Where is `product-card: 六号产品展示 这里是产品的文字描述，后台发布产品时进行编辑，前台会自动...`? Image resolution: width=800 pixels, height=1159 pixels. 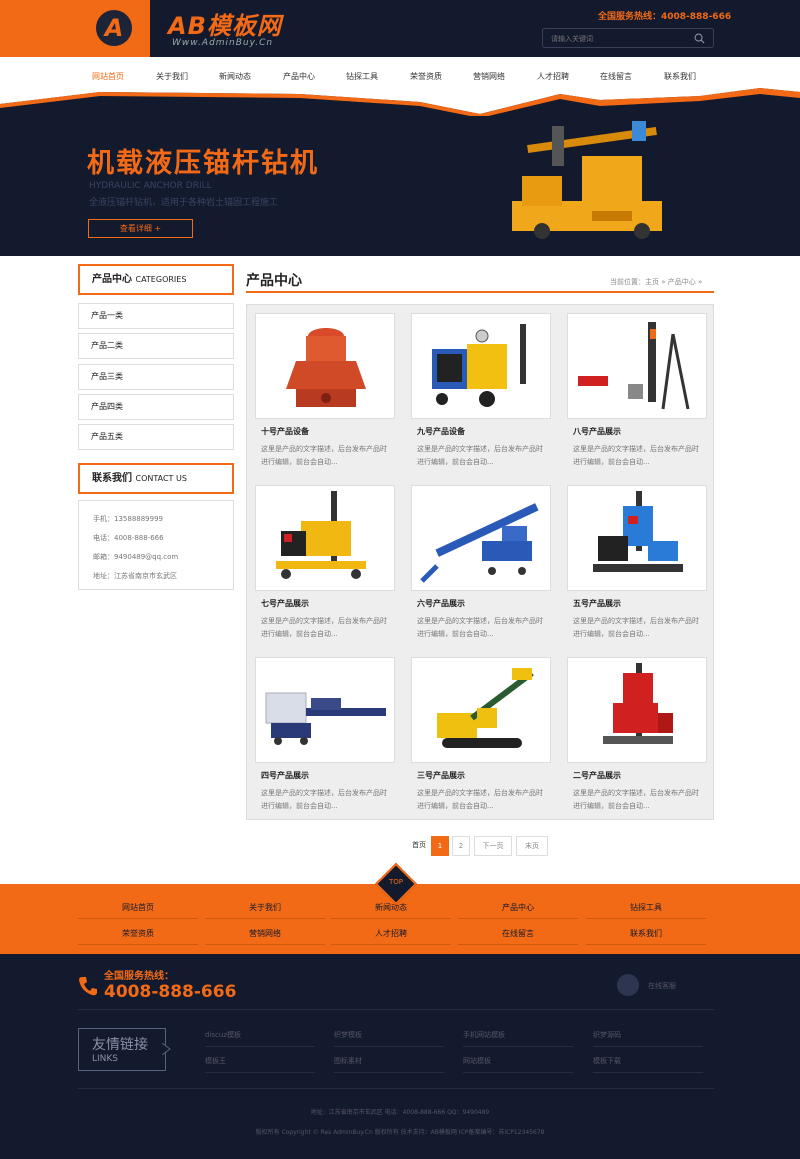
product-card: 六号产品展示 这里是产品的文字描述，后台发布产品时进行编辑，前台会自动... is located at coordinates (481, 565).